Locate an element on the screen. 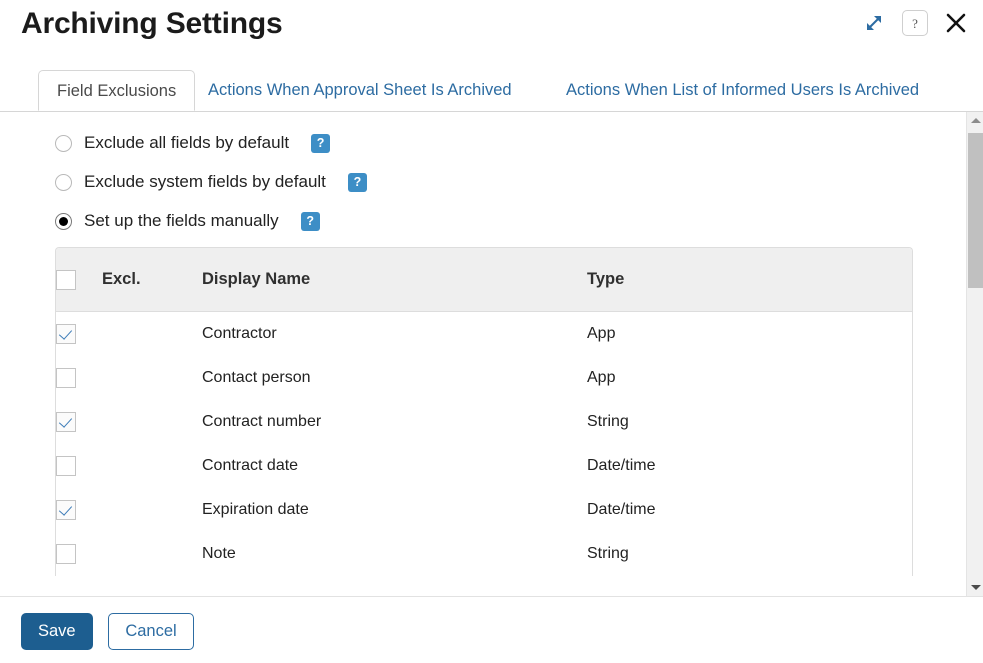 This screenshot has height=663, width=983. option-exclude-all-fields: Exclude all fields by default ? is located at coordinates (193, 143).